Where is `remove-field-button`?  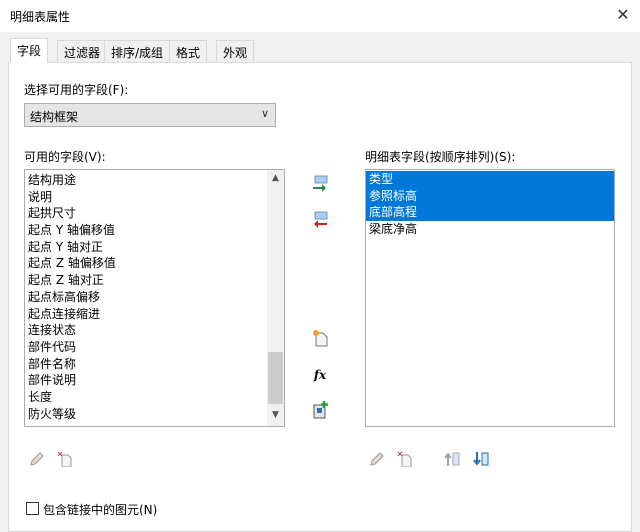 remove-field-button is located at coordinates (320, 219).